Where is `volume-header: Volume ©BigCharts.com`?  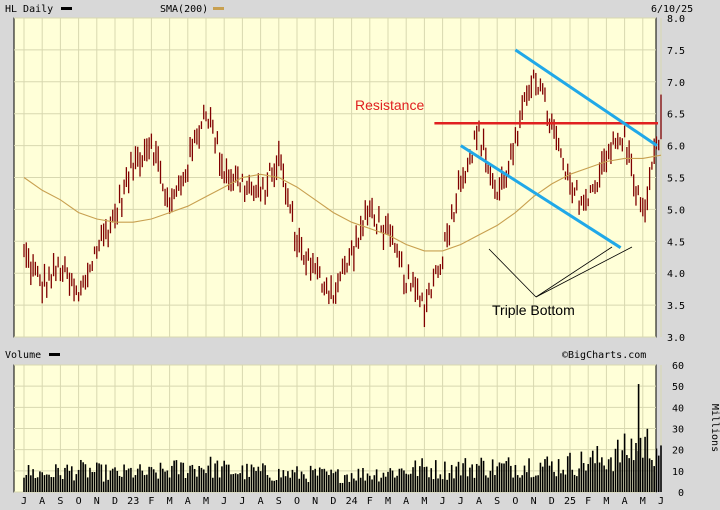 volume-header: Volume ©BigCharts.com is located at coordinates (325, 355).